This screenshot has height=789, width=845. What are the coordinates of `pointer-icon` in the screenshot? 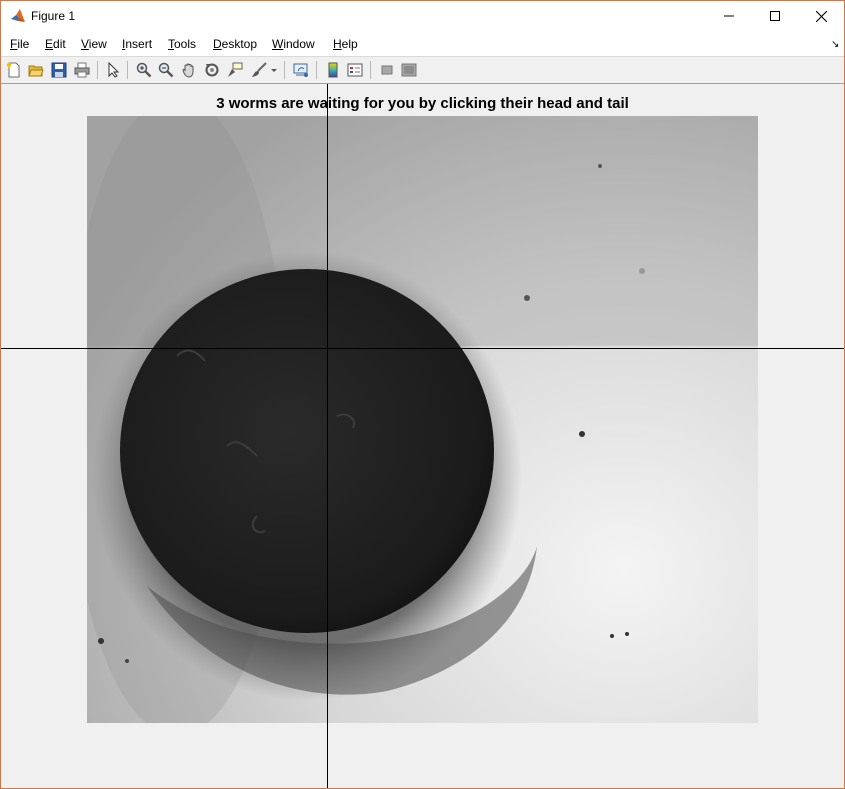 It's located at (113, 70).